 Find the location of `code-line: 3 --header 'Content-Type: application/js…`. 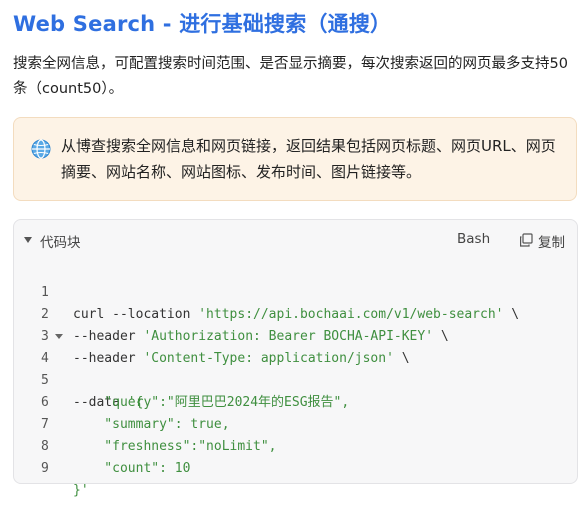

code-line: 3 --header 'Content-Type: application/js… is located at coordinates (212, 335).